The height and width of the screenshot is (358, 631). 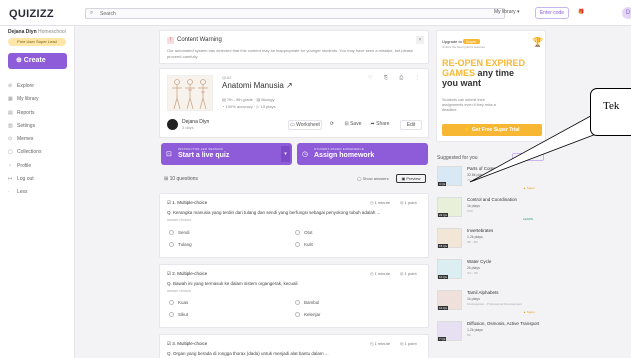 I want to click on callout-box: Tek, so click(x=610, y=112).